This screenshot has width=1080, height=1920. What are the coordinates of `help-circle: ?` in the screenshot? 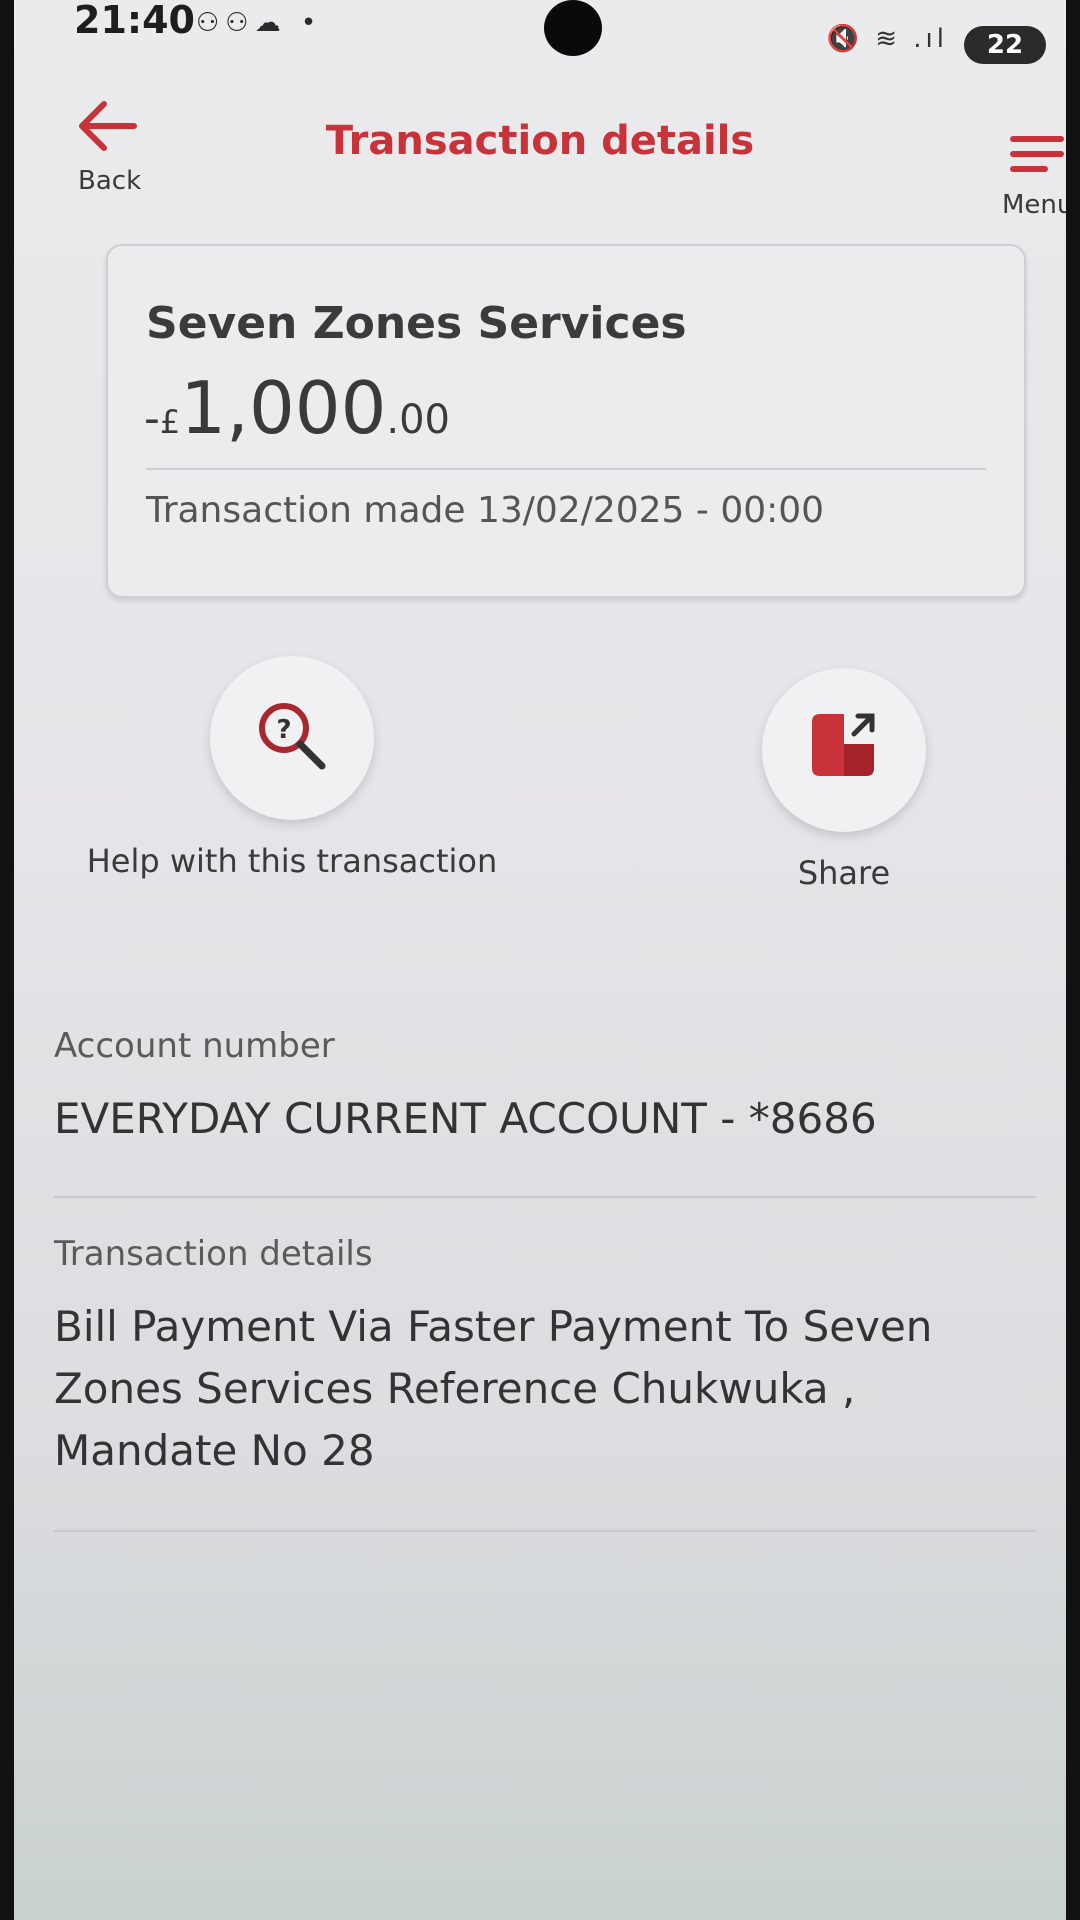 It's located at (292, 738).